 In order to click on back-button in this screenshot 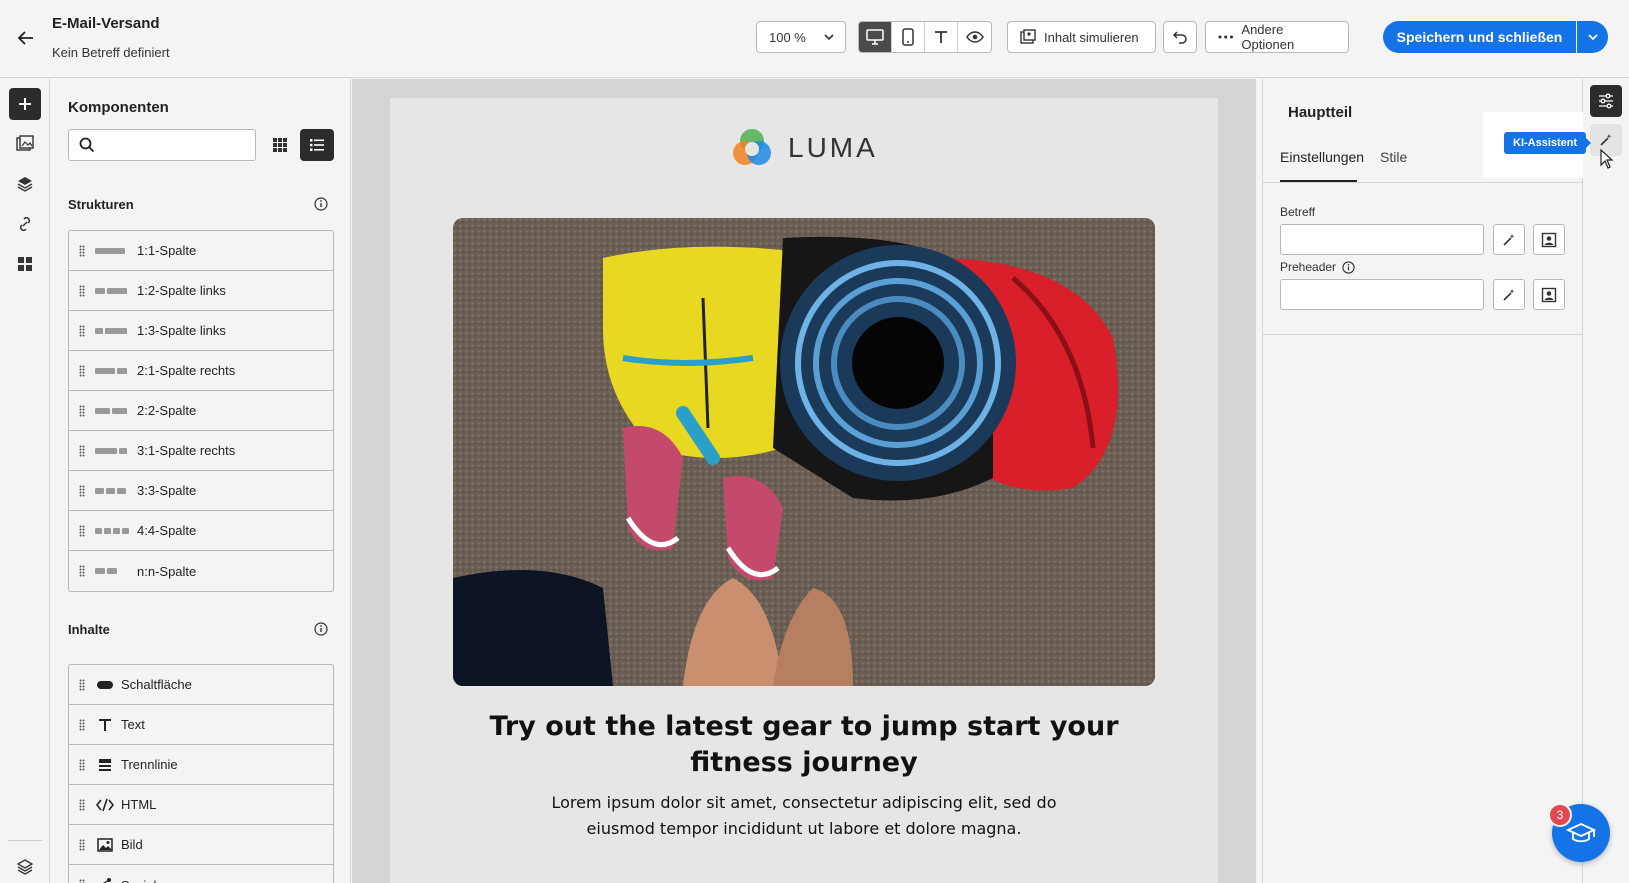, I will do `click(26, 38)`.